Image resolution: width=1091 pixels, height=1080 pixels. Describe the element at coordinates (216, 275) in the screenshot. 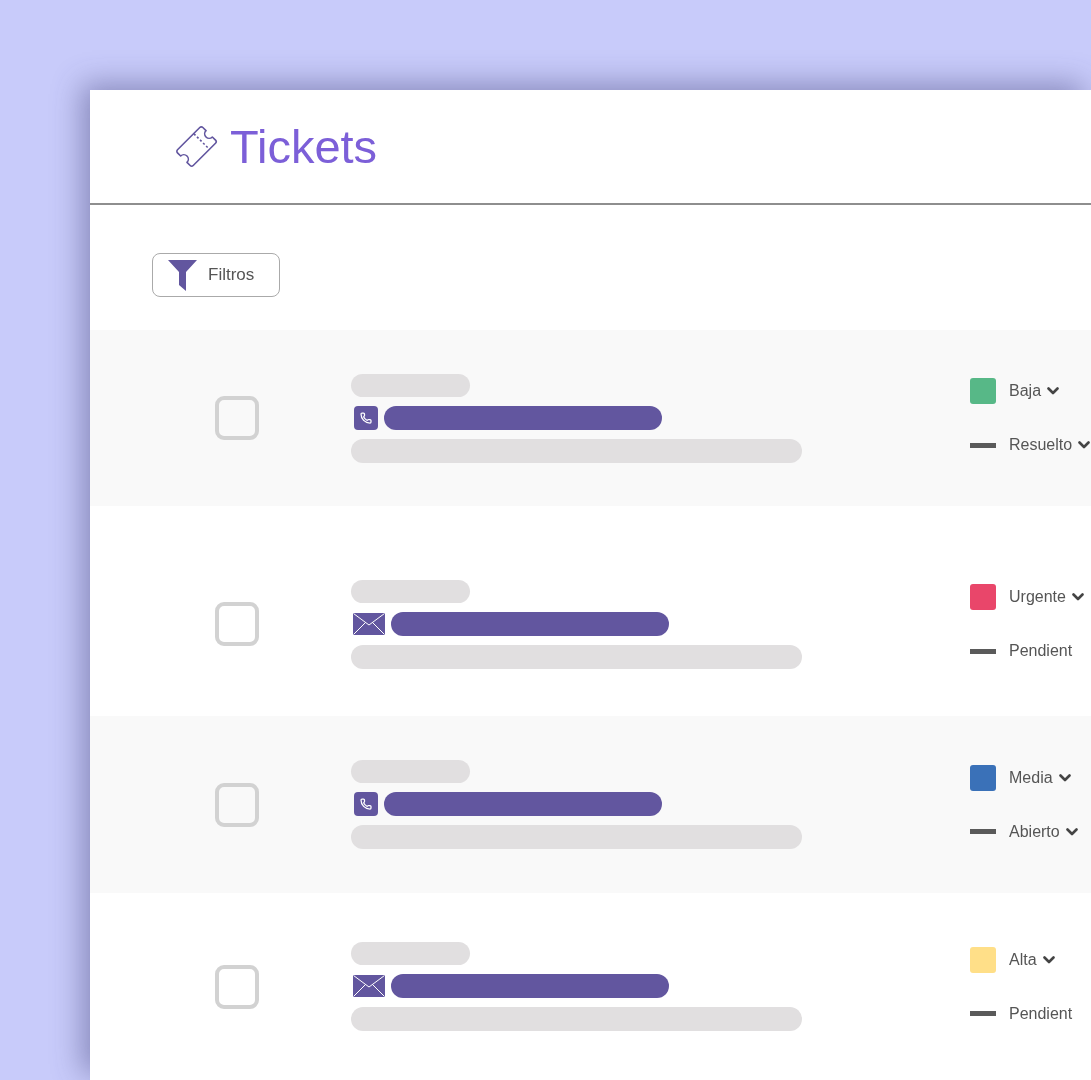

I see `filter-button: Filtros` at that location.